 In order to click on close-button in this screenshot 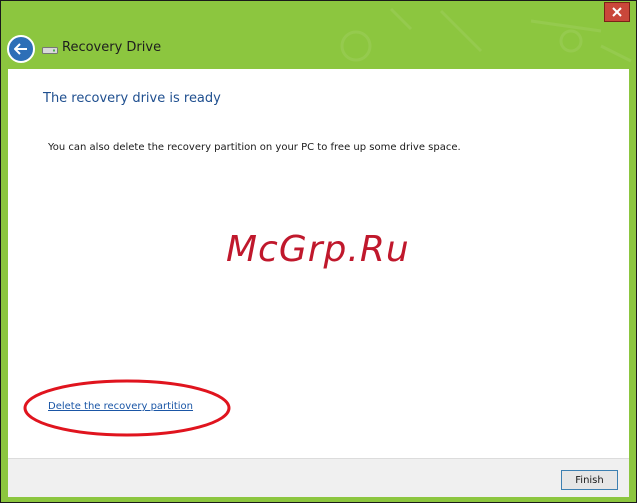, I will do `click(617, 12)`.